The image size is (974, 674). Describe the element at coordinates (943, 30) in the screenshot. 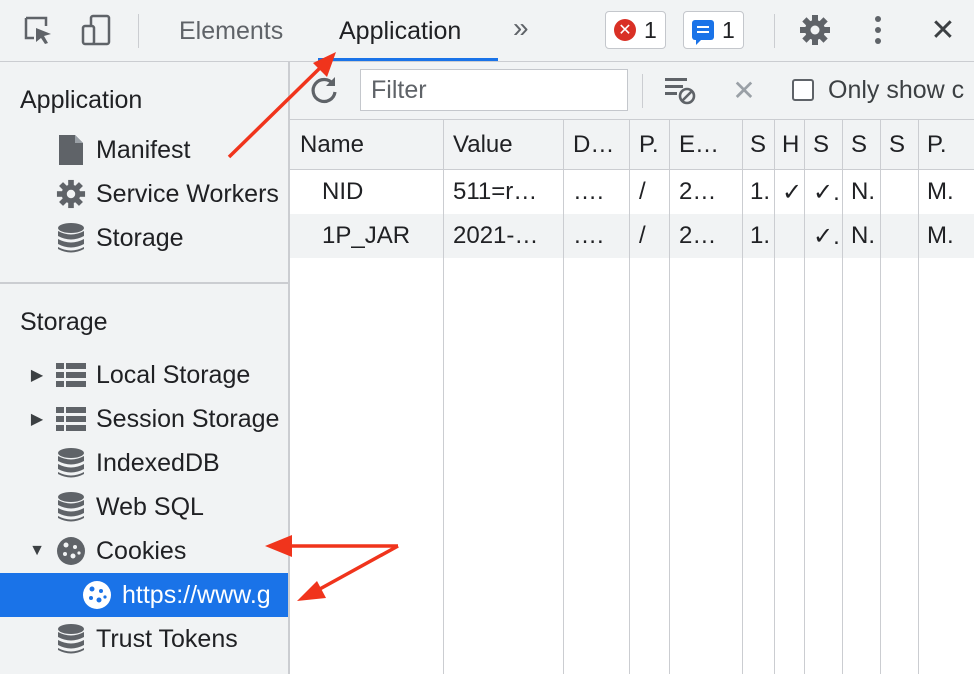

I see `close-devtools-icon: ✕` at that location.